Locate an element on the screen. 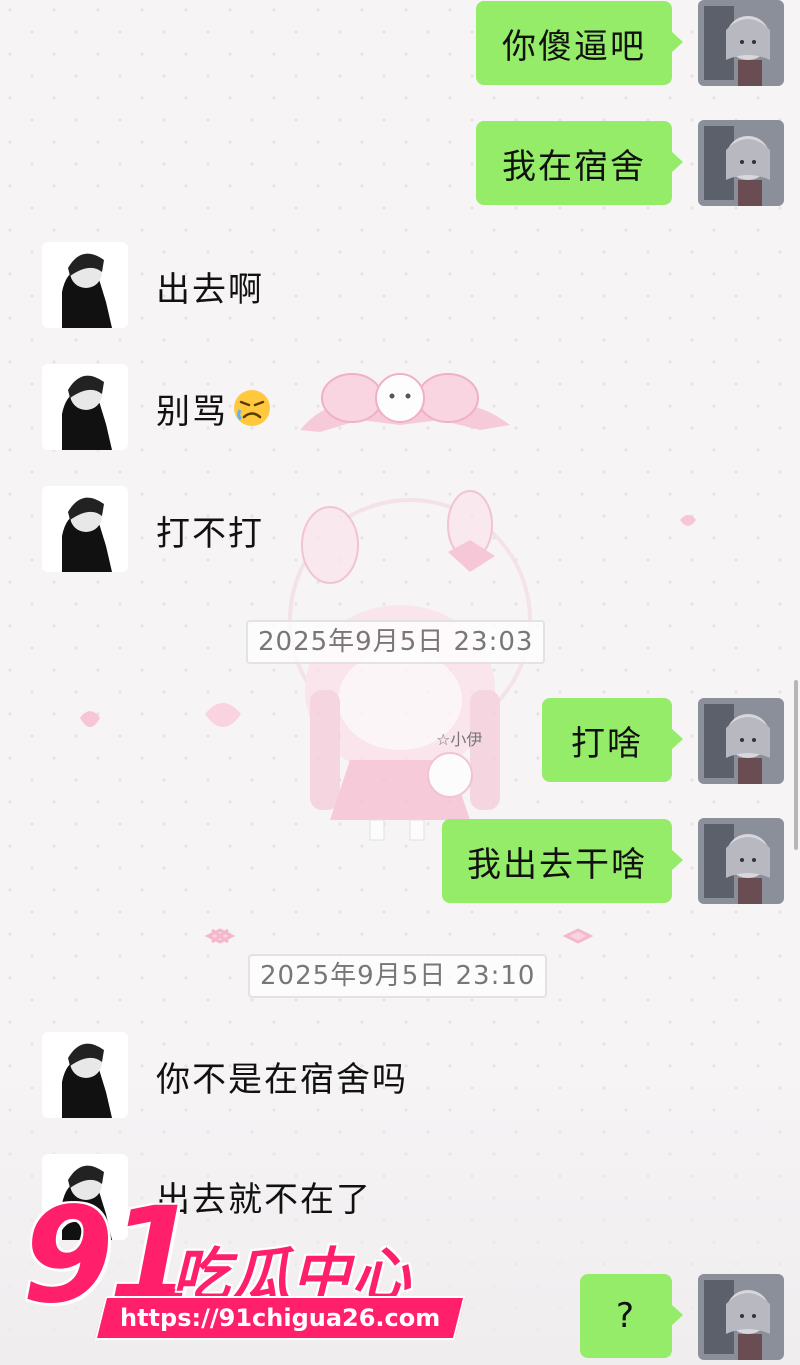  message-text: 别骂 is located at coordinates (192, 411).